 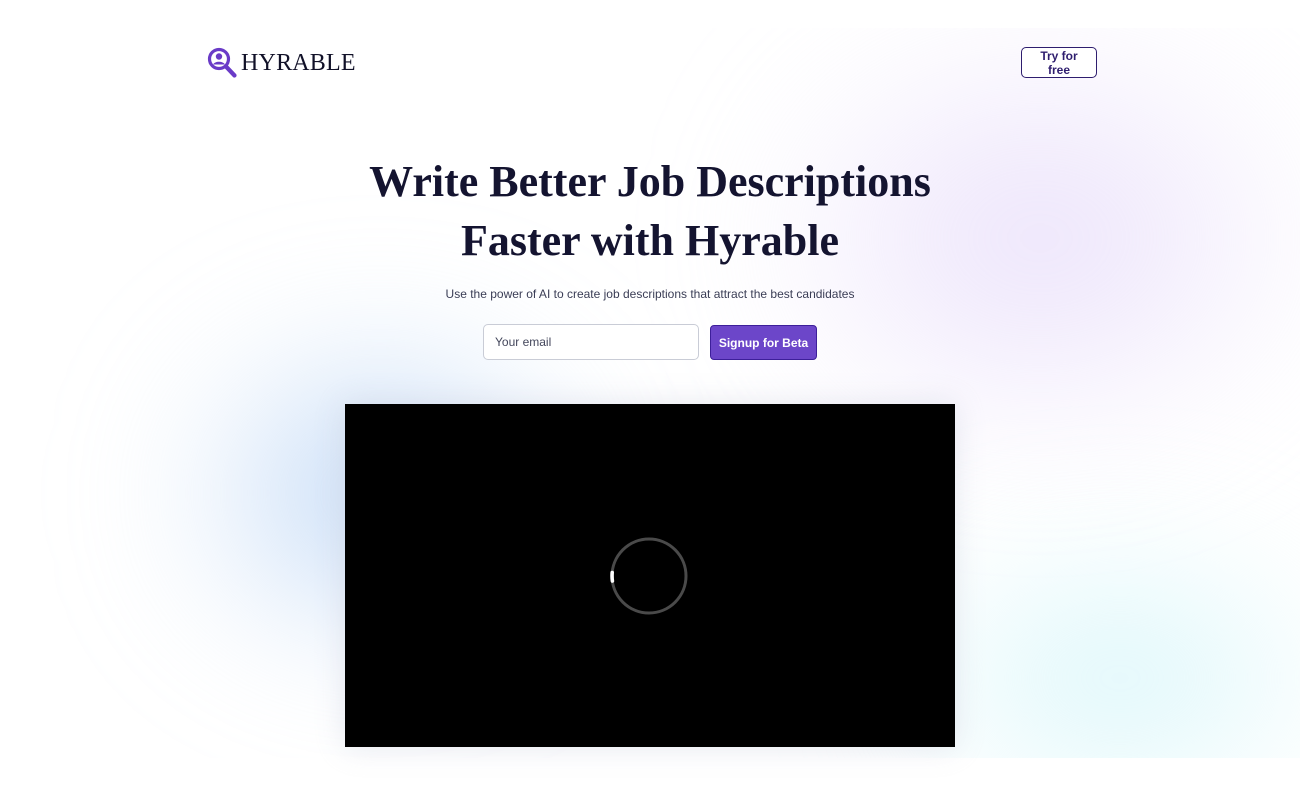 I want to click on brand-logo-link: HYRABLE, so click(x=281, y=63).